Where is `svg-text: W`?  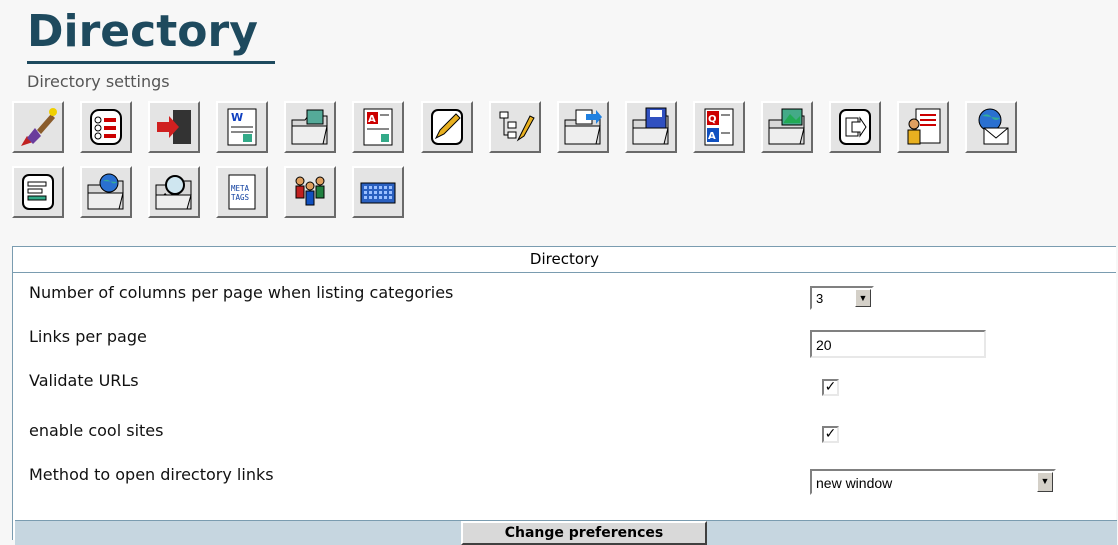
svg-text: W is located at coordinates (237, 117).